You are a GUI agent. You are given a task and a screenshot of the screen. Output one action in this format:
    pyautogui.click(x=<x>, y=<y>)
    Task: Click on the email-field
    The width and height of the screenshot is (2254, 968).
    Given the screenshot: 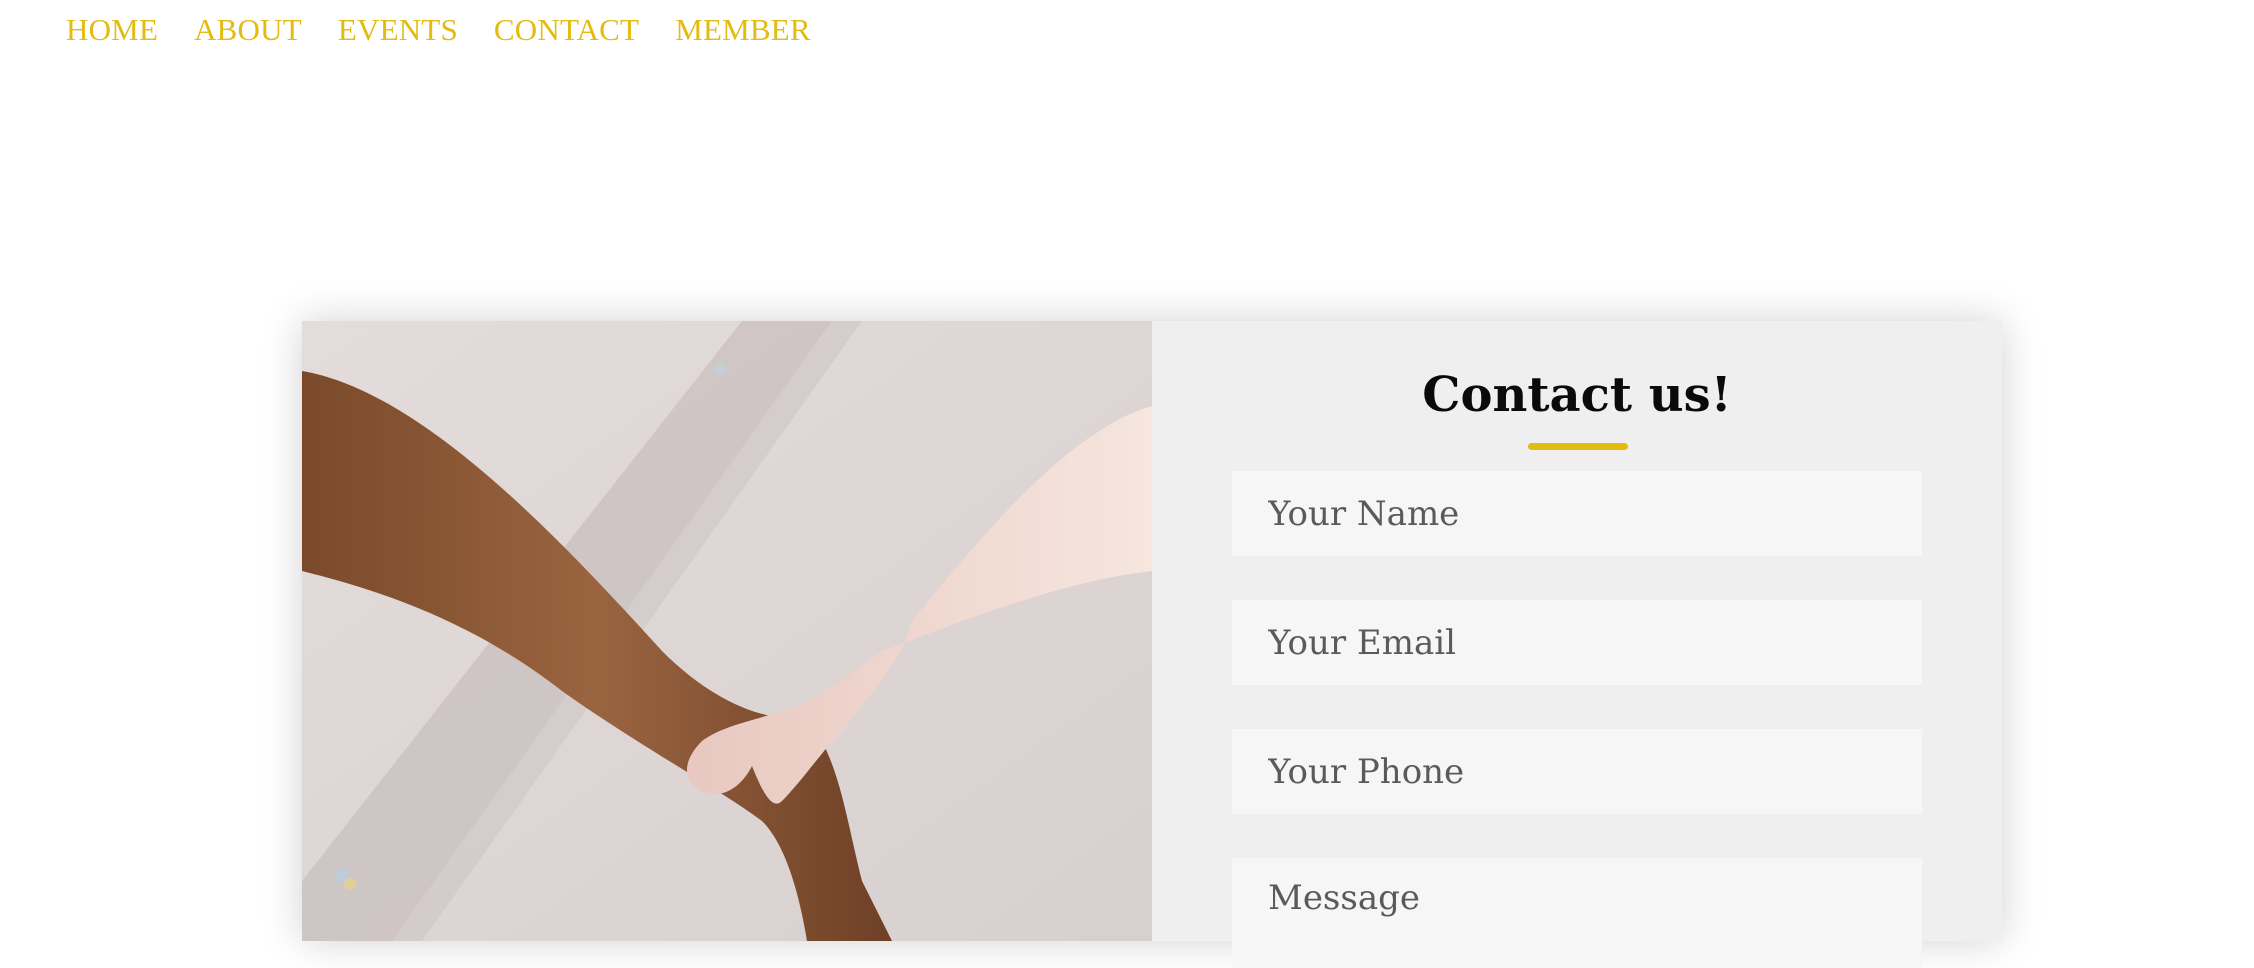 What is the action you would take?
    pyautogui.click(x=1577, y=642)
    